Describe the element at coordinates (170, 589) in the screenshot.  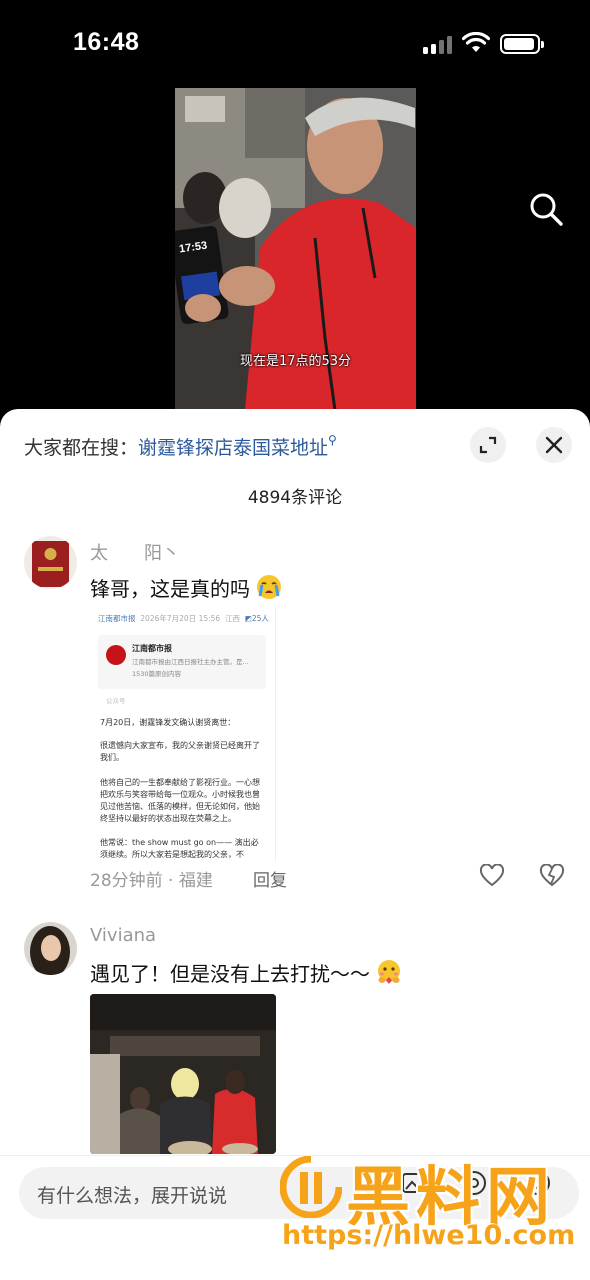
I see `comment-body: 锋哥，这是真的吗` at that location.